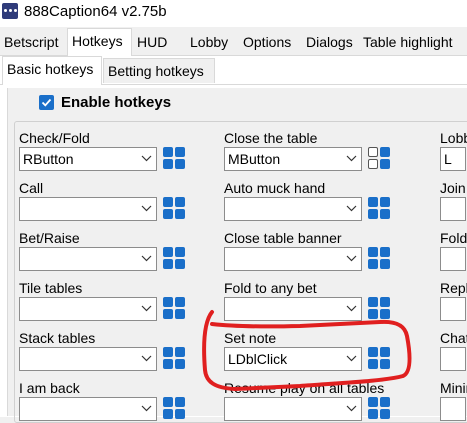 The height and width of the screenshot is (423, 467). What do you see at coordinates (52, 70) in the screenshot?
I see `subtab-basic-hotkeys: Basic hotkeys` at bounding box center [52, 70].